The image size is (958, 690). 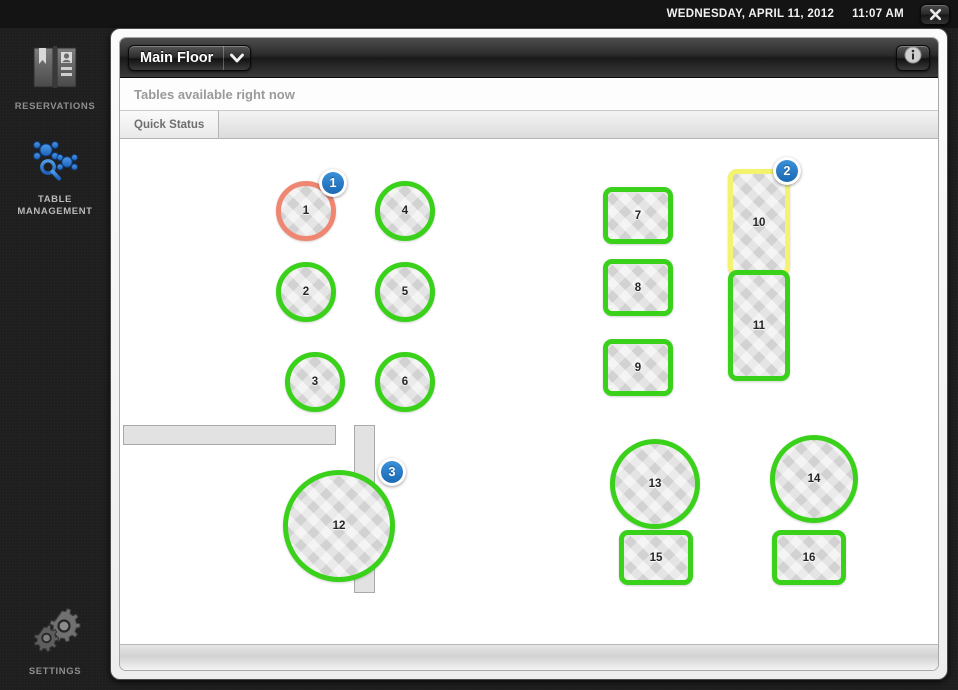 I want to click on table-number-label: 11, so click(x=759, y=325).